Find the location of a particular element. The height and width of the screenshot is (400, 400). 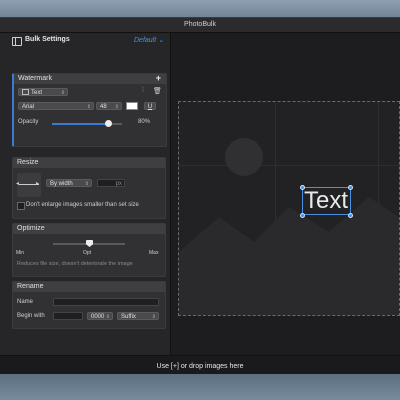

opacity-slider is located at coordinates (87, 123).